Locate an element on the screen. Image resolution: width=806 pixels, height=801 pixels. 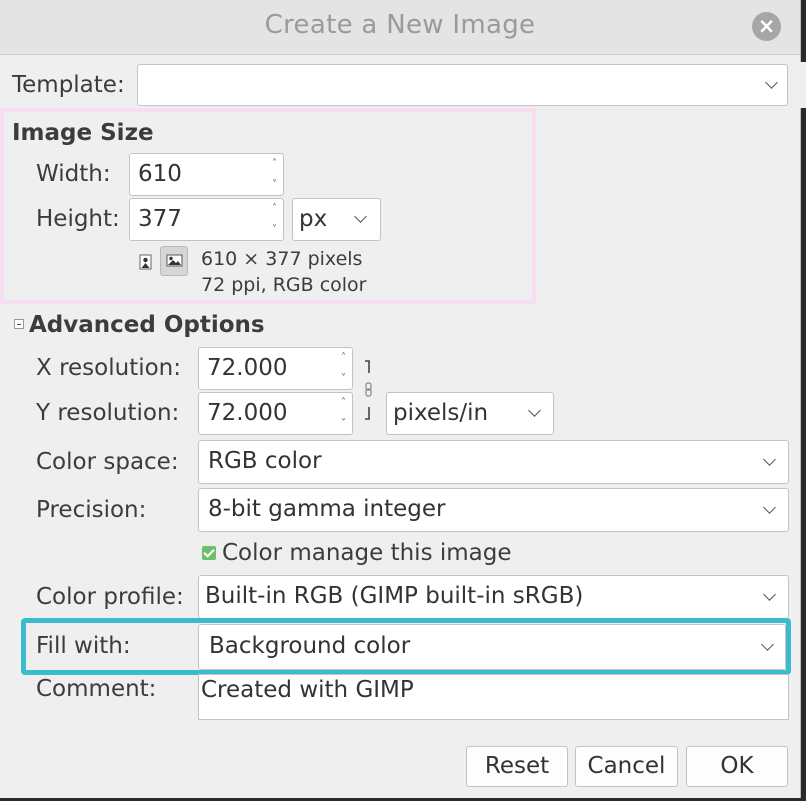
window-edge is located at coordinates (803, 85).